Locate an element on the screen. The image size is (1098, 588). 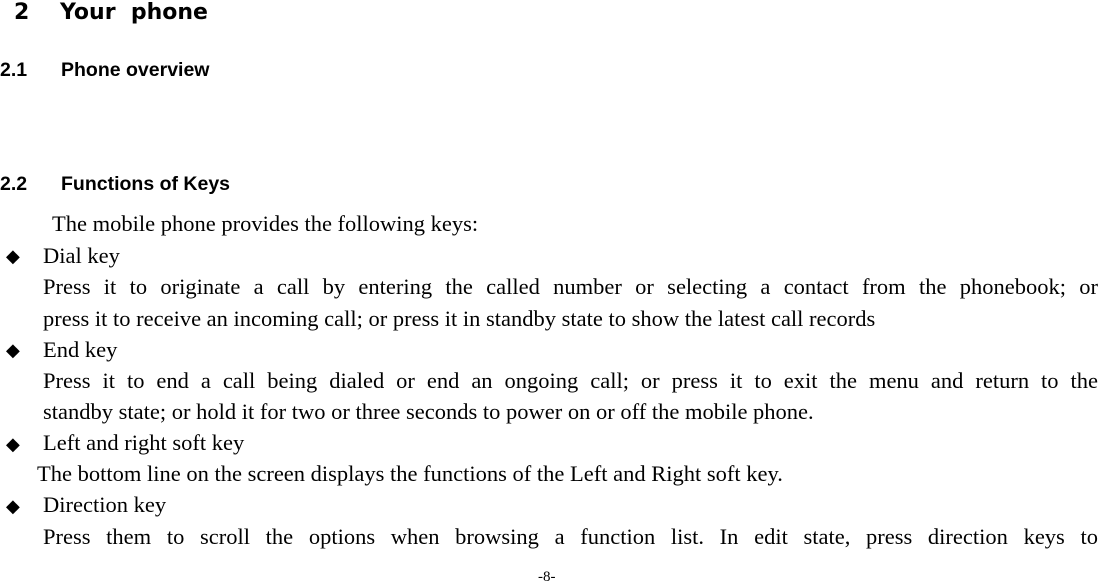
chapter-title: Your phone is located at coordinates (134, 12).